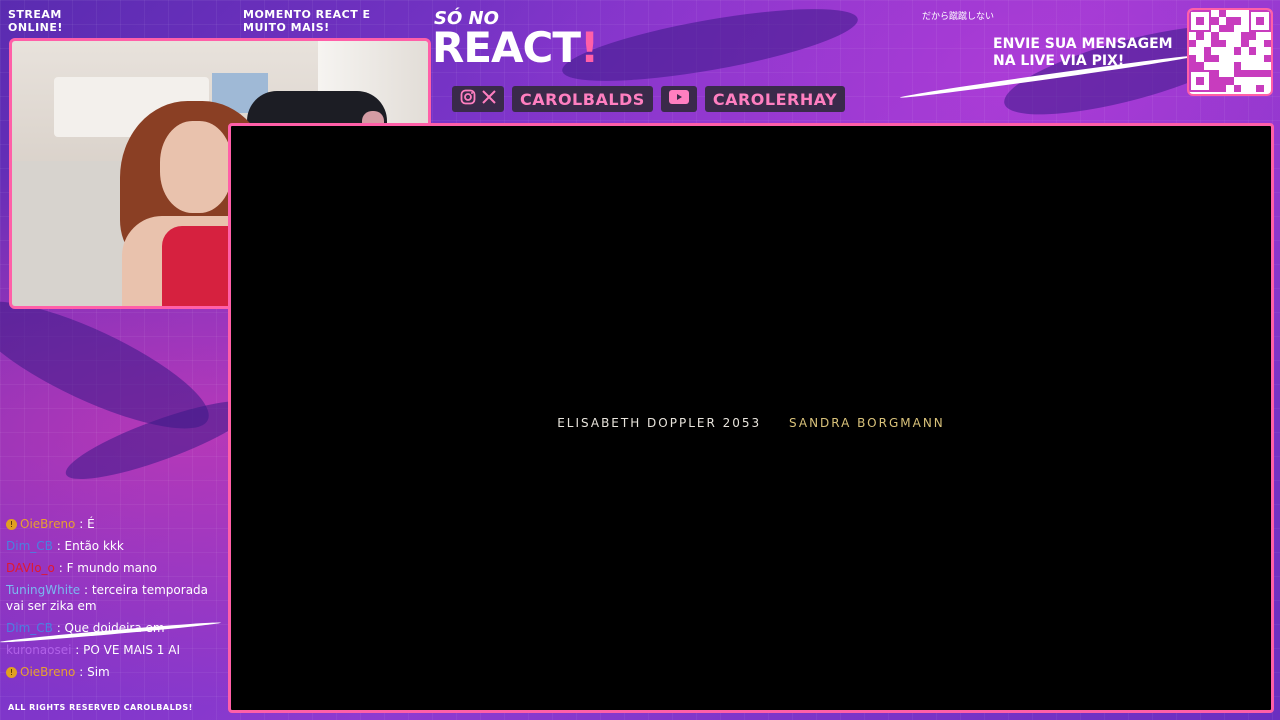 The width and height of the screenshot is (1280, 720). Describe the element at coordinates (478, 99) in the screenshot. I see `social-icons-chip` at that location.